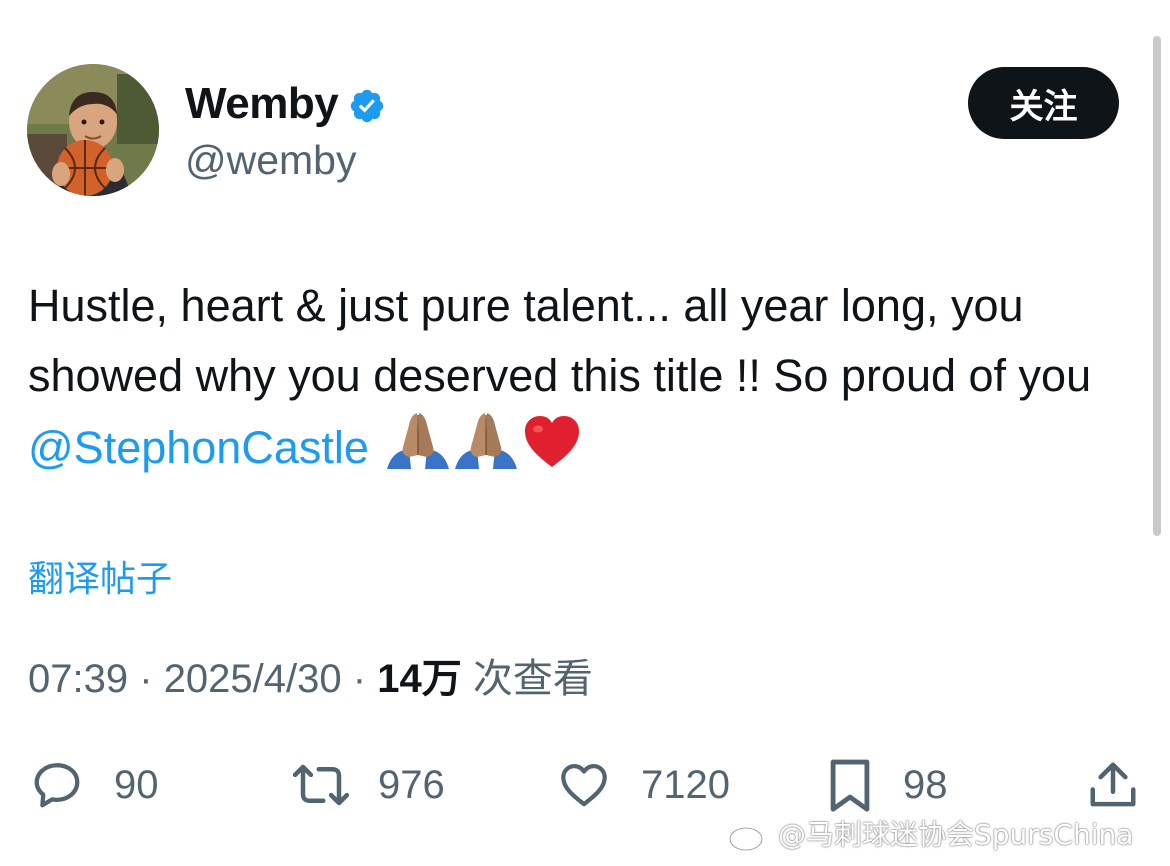 The height and width of the screenshot is (866, 1170). What do you see at coordinates (956, 834) in the screenshot?
I see `watermark-text: @马刺球迷协会SpursChina` at bounding box center [956, 834].